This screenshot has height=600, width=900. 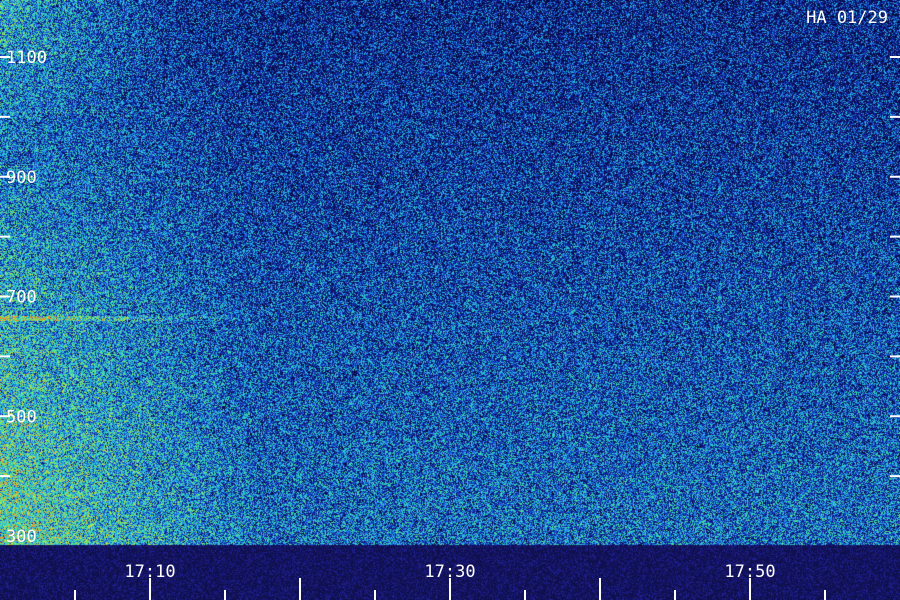 I want to click on y-tick-label-700: 700, so click(x=21, y=298).